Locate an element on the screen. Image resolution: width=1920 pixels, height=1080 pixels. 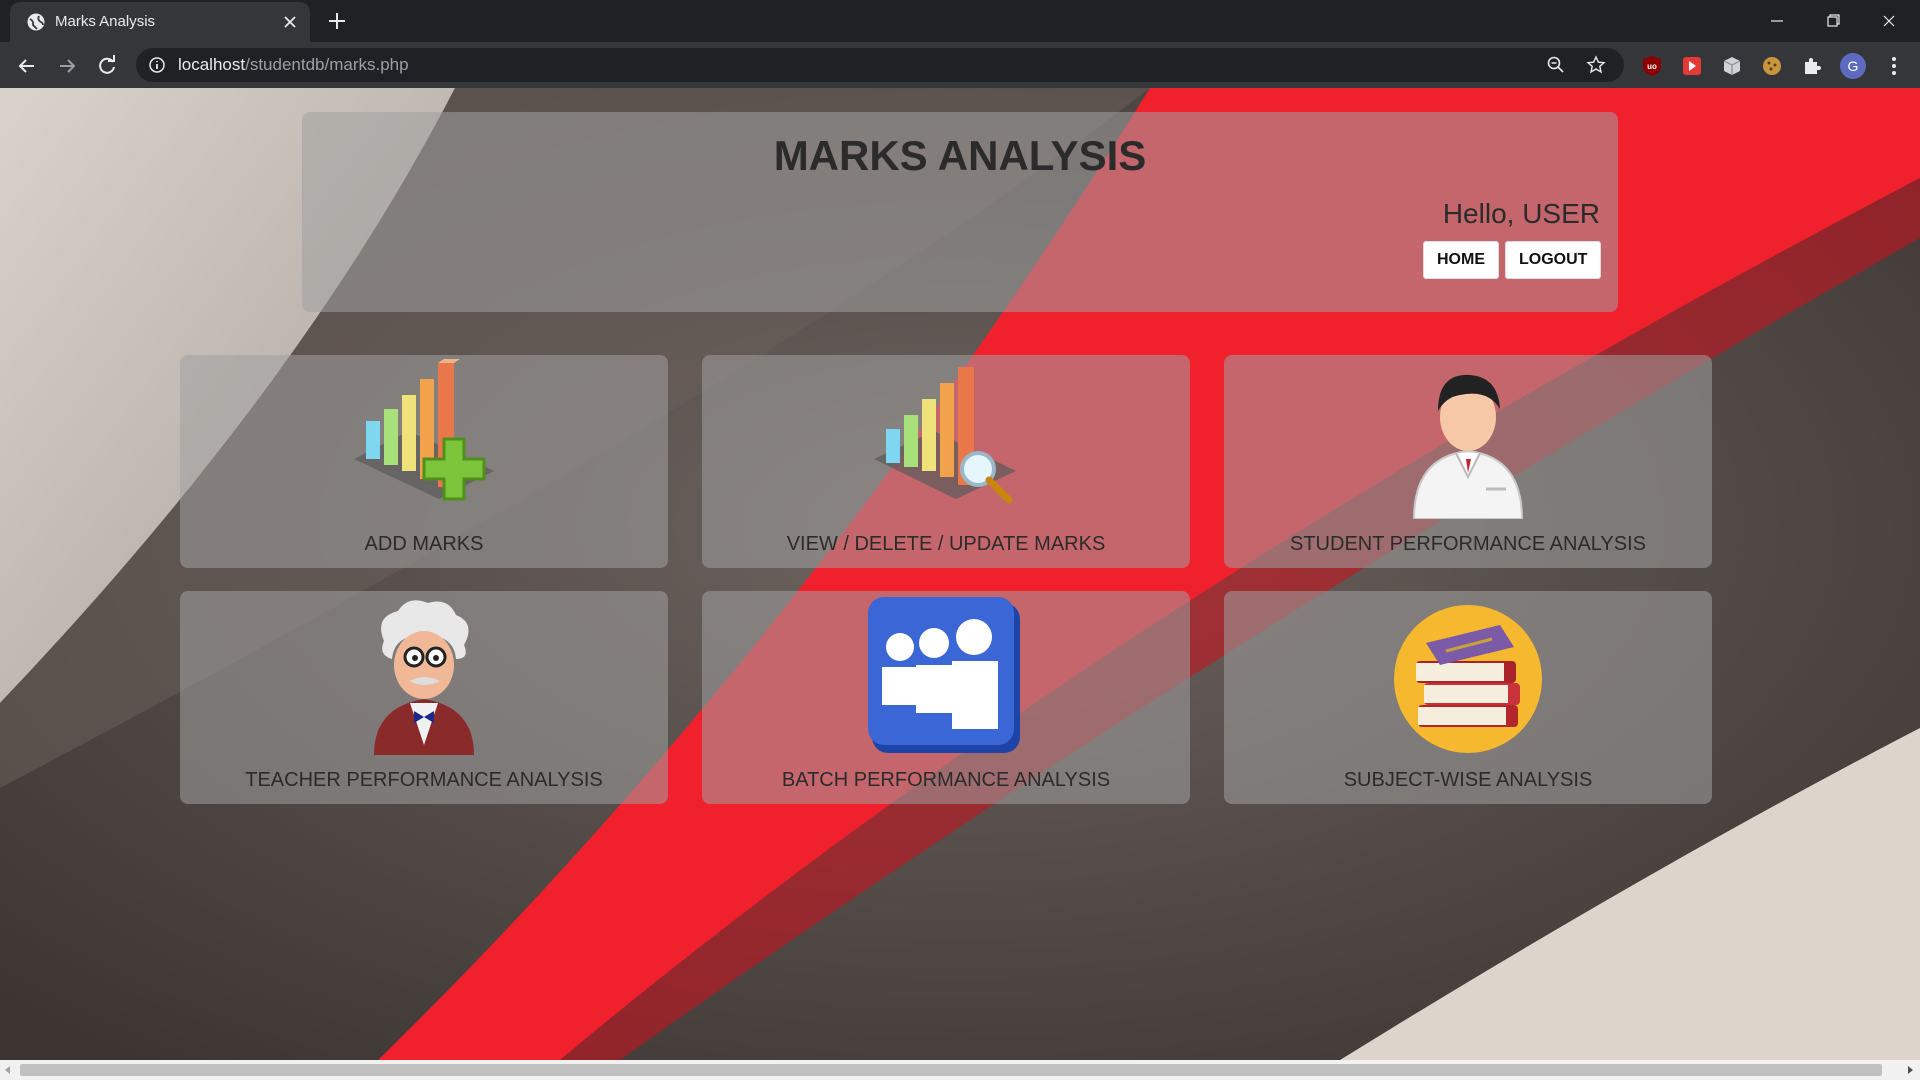
browser-tab: Marks Analysis is located at coordinates (160, 22).